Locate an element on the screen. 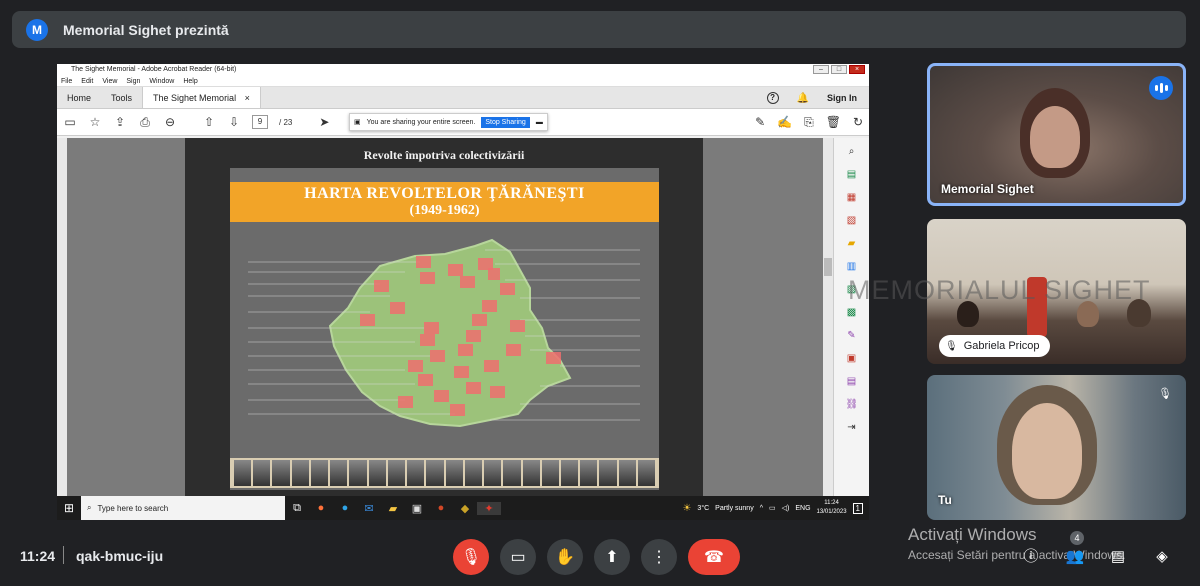 The image size is (1200, 586). slide-header: HARTA REVOLTELOR ŢĂRĂNEŞTI (1949-1962) is located at coordinates (444, 202).